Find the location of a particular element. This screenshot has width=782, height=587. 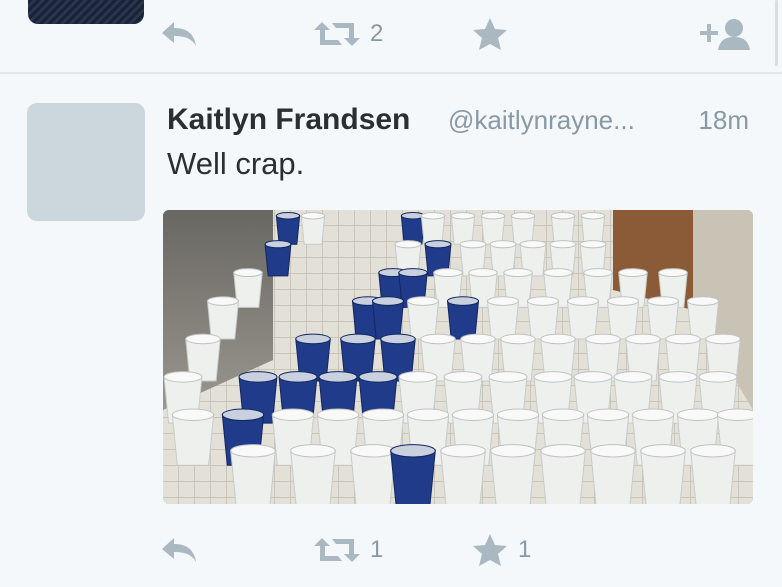

favorite-count: 1 is located at coordinates (525, 549).